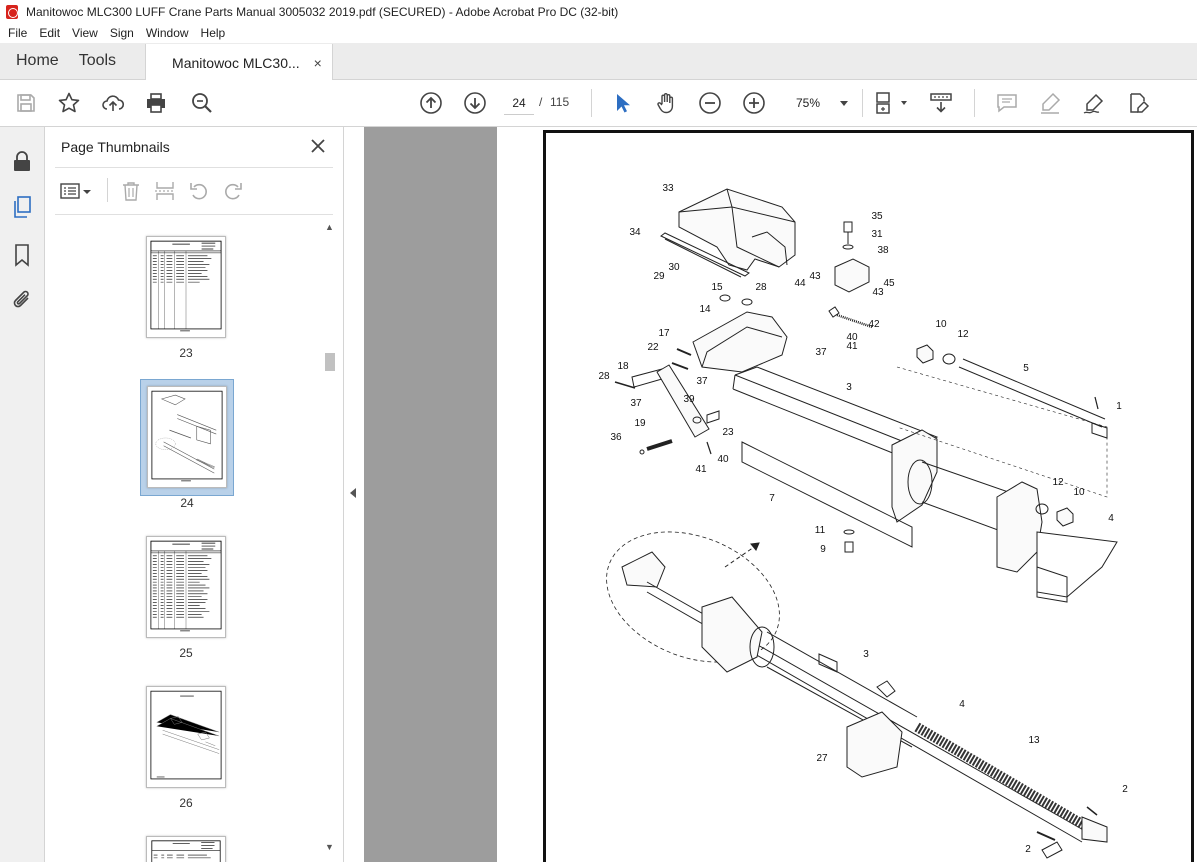  I want to click on tab-bar: Home Tools Manitowoc MLC30... ×, so click(598, 62).